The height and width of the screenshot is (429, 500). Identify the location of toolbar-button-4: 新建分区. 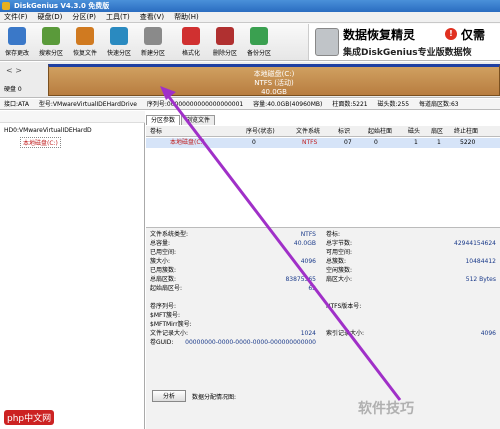
(153, 42).